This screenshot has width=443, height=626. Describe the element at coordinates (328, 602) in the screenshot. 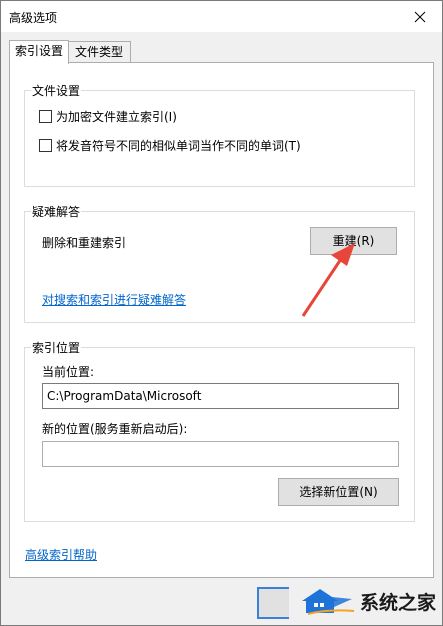

I see `house-logo-icon` at that location.